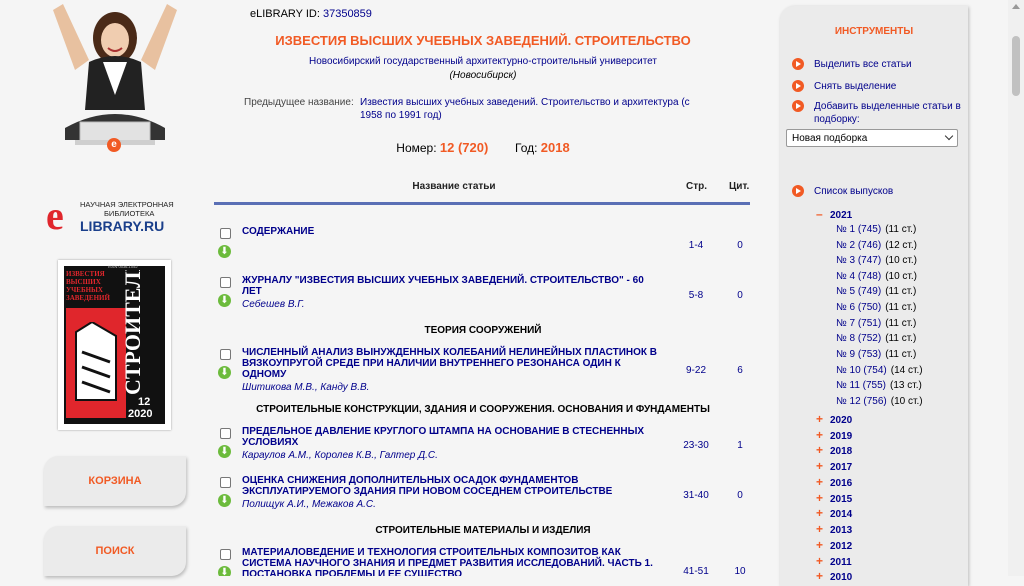 The height and width of the screenshot is (586, 1024). Describe the element at coordinates (872, 138) in the screenshot. I see `collection-select: Новая подборка` at that location.